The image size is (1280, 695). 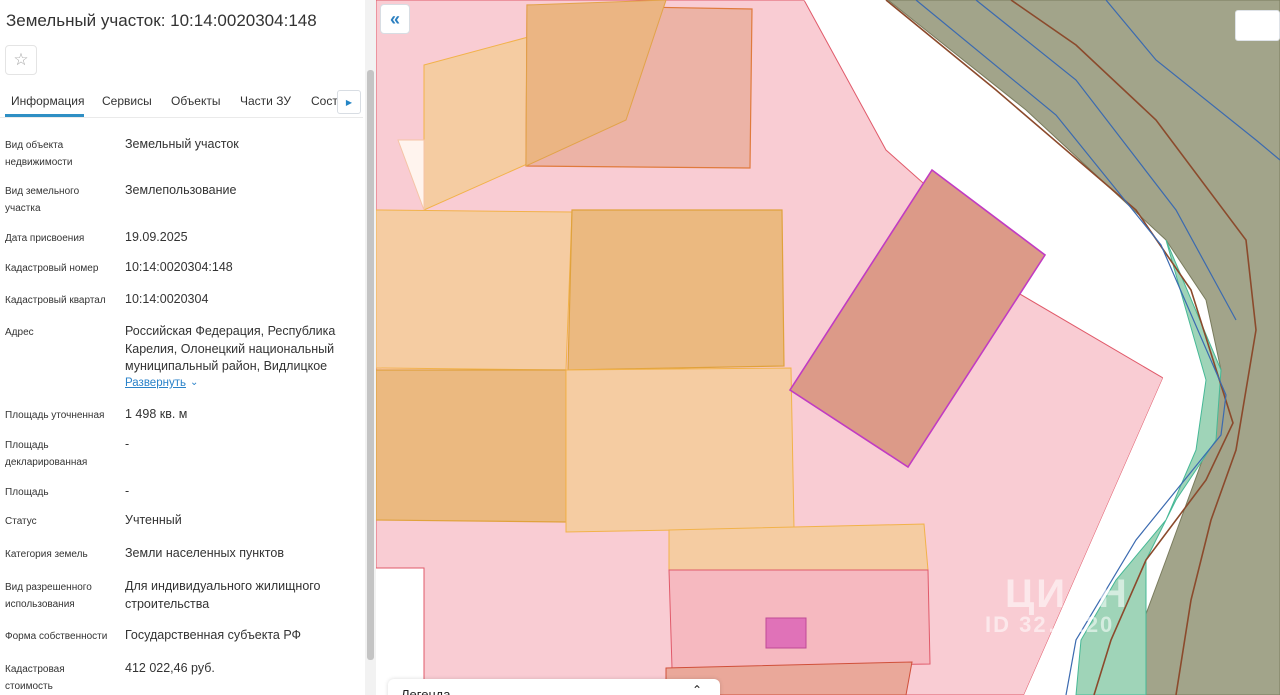 I want to click on map-control-box, so click(x=1257, y=25).